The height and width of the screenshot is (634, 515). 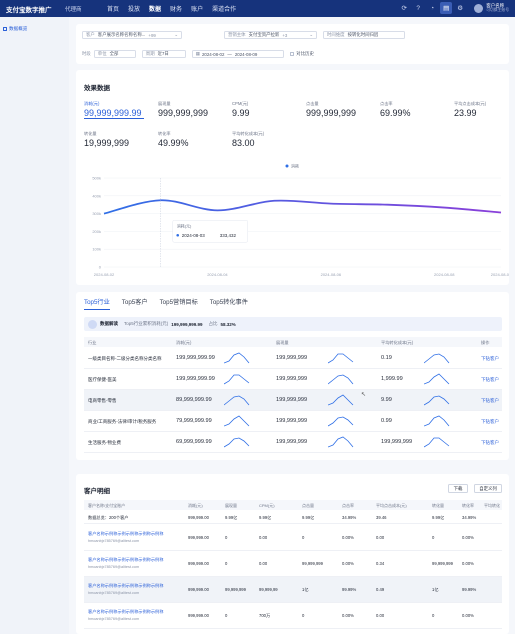 I want to click on nav-item-data: 数据, so click(x=155, y=11).